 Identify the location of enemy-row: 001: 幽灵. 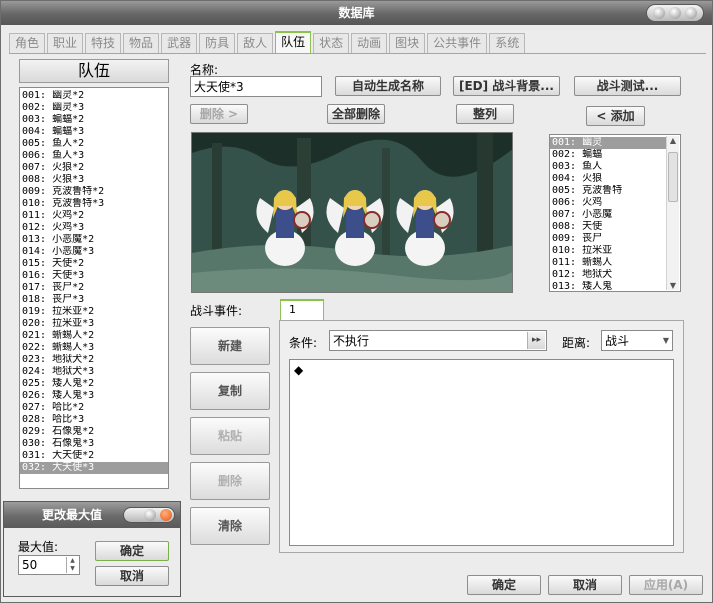
(608, 143).